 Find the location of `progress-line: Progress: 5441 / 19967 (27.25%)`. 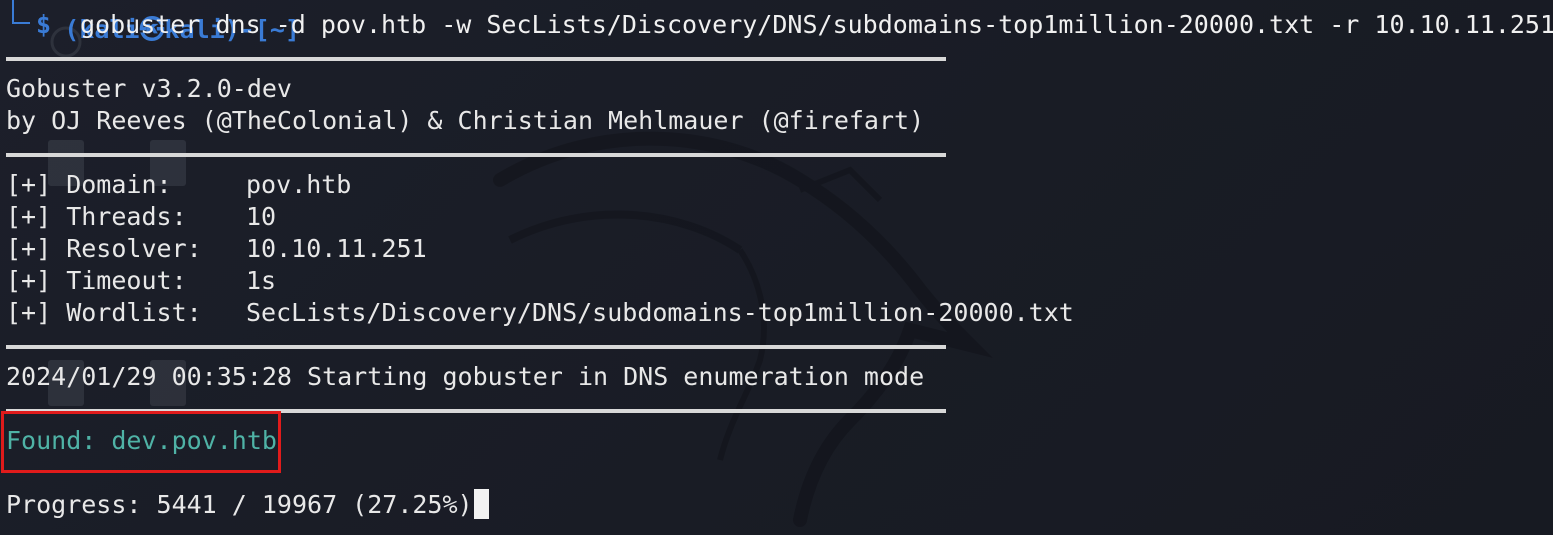

progress-line: Progress: 5441 / 19967 (27.25%) is located at coordinates (247, 505).